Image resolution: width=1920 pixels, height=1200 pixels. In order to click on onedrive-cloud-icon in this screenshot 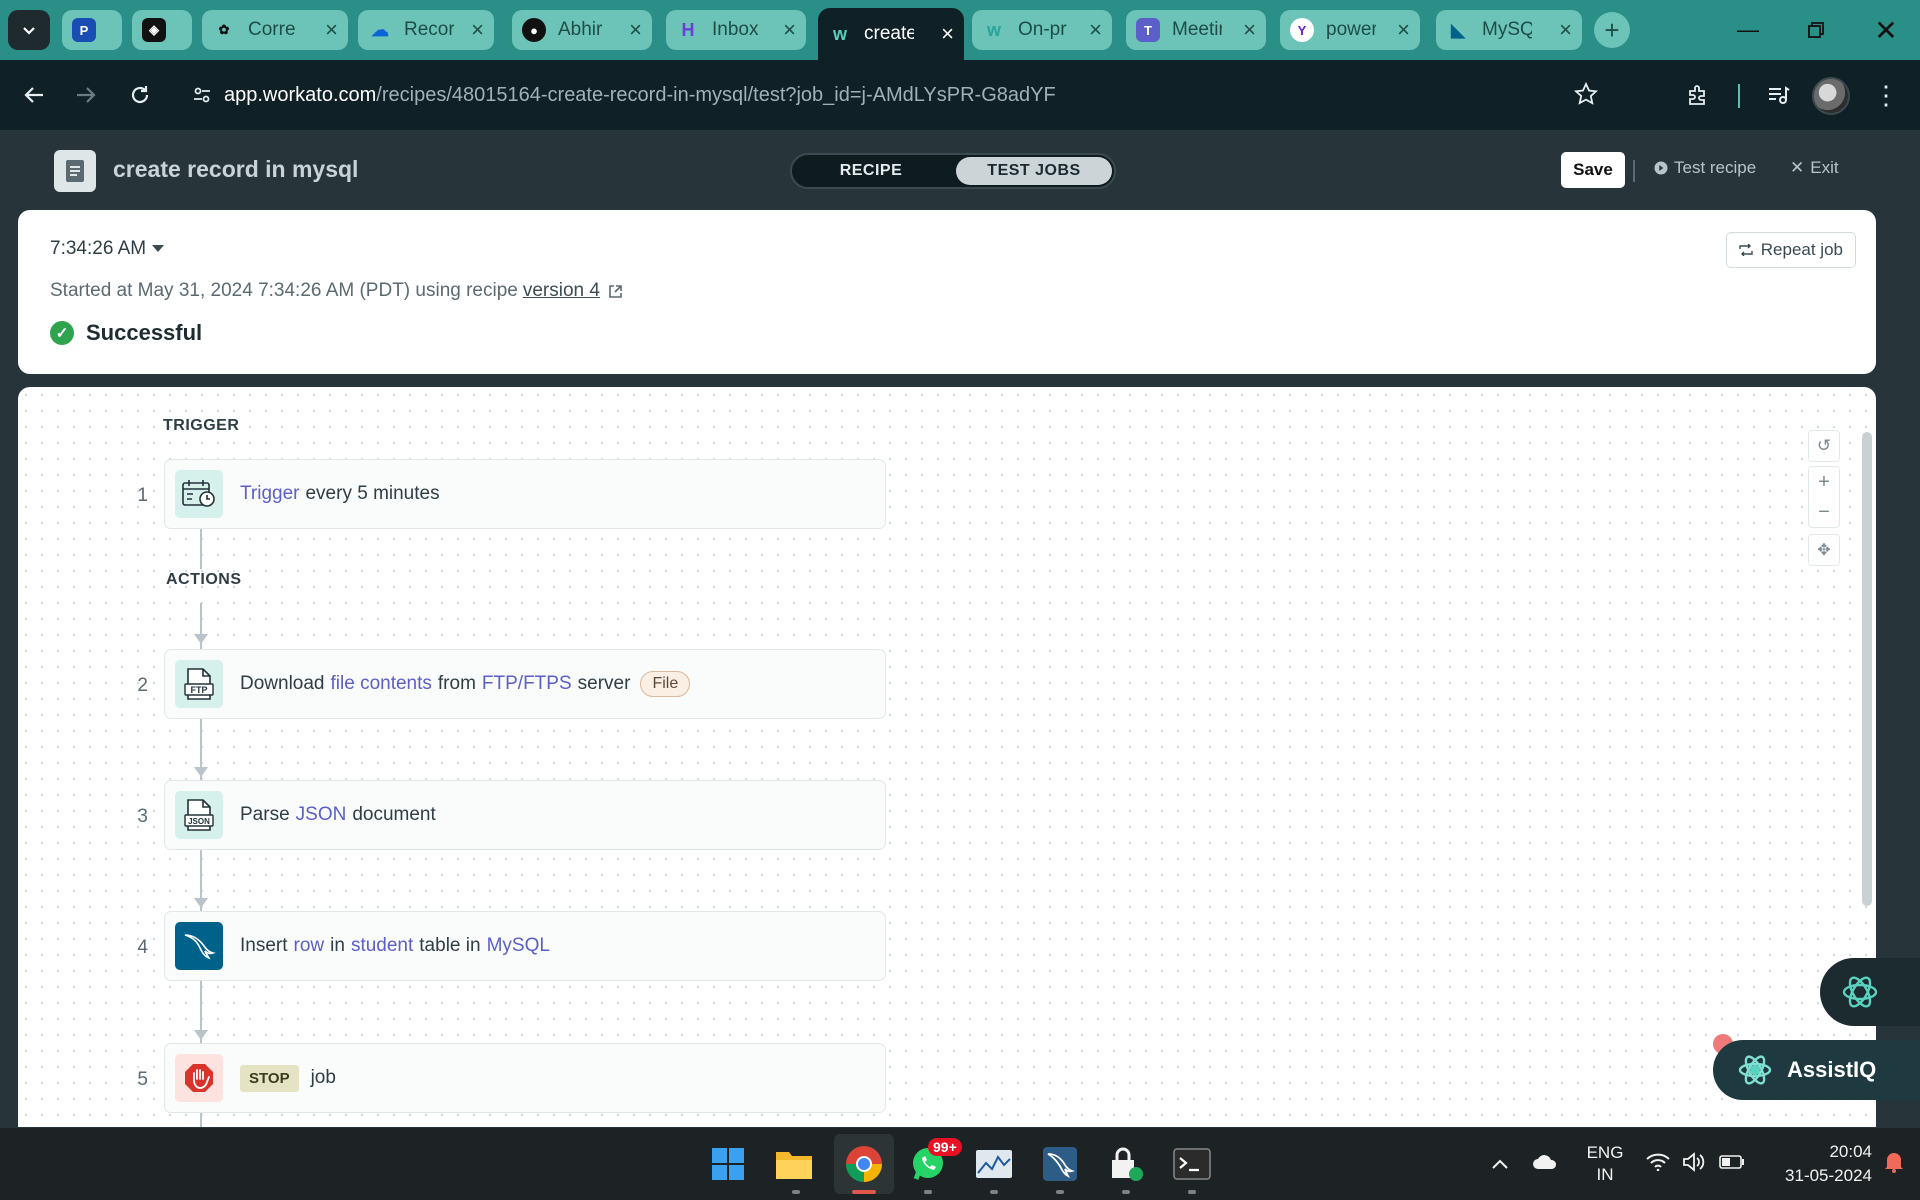, I will do `click(1545, 1164)`.